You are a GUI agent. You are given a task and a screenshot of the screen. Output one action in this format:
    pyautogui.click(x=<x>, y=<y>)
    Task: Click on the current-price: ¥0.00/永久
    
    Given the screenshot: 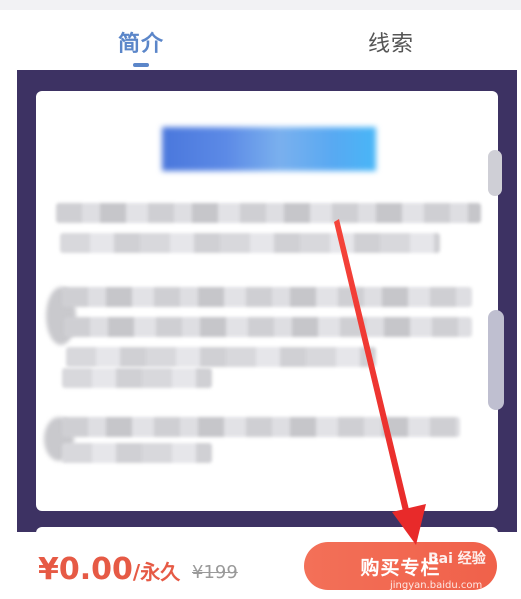 What is the action you would take?
    pyautogui.click(x=109, y=569)
    